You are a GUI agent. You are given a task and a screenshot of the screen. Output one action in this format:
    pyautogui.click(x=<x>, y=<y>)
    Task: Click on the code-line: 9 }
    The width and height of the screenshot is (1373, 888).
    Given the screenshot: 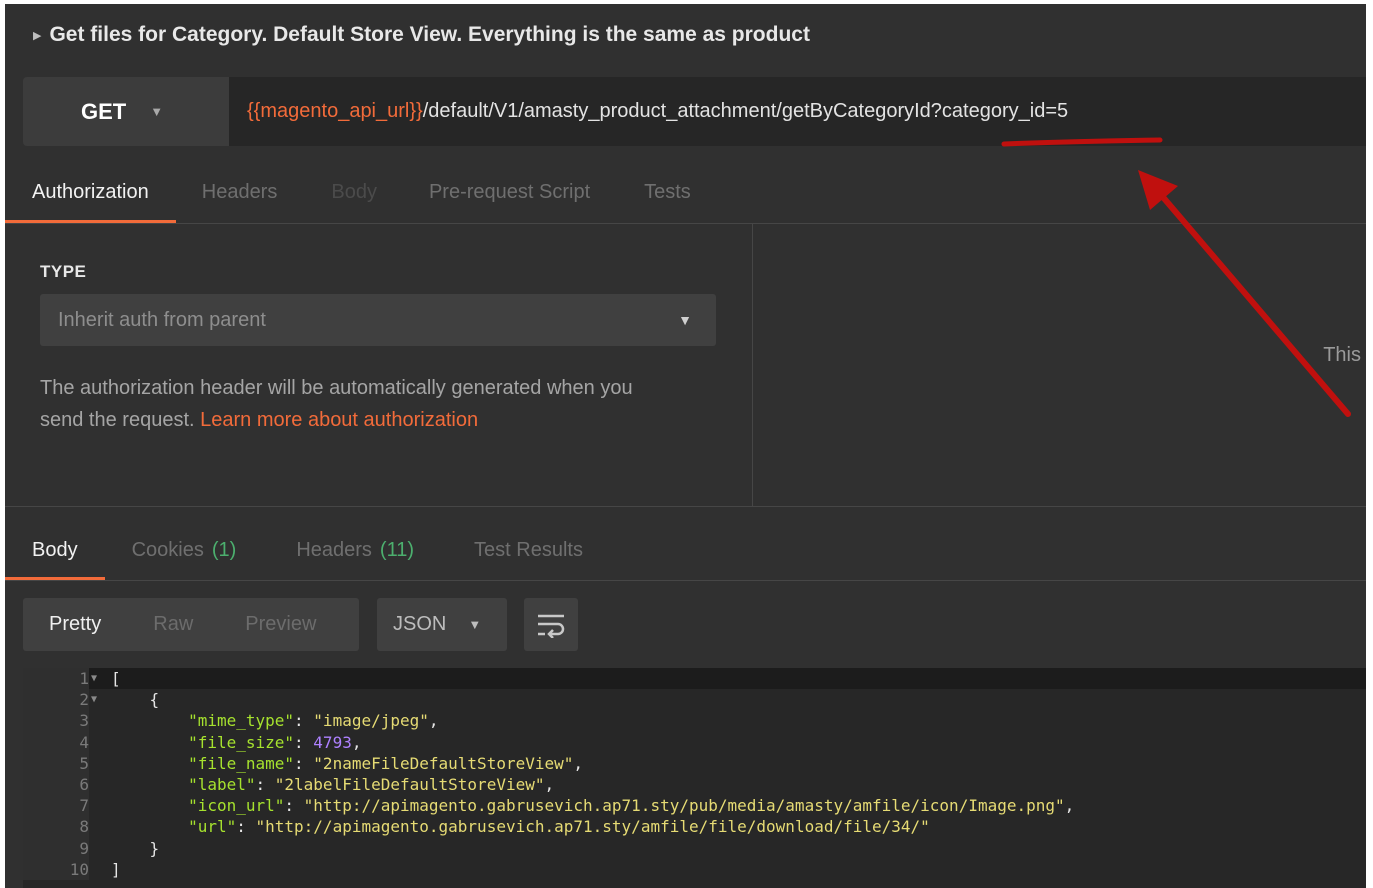 What is the action you would take?
    pyautogui.click(x=694, y=848)
    